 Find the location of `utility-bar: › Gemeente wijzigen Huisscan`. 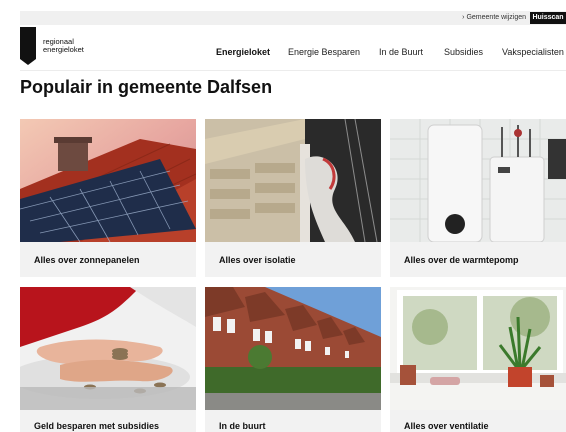

utility-bar: › Gemeente wijzigen Huisscan is located at coordinates (293, 18).